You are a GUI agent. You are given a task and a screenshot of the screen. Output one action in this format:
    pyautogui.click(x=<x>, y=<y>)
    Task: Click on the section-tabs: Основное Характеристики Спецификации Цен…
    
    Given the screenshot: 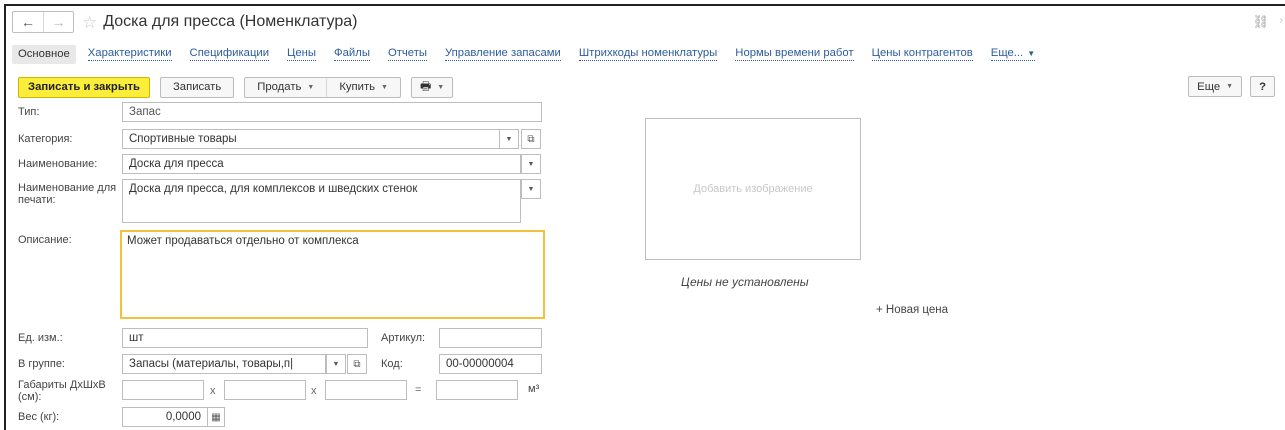 What is the action you would take?
    pyautogui.click(x=532, y=54)
    